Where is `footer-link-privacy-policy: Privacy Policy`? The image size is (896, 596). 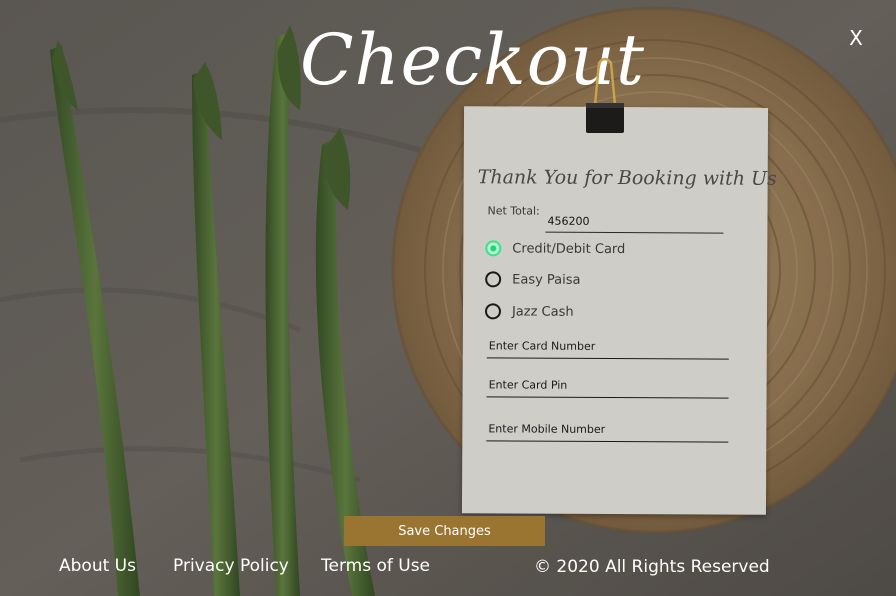
footer-link-privacy-policy: Privacy Policy is located at coordinates (231, 566).